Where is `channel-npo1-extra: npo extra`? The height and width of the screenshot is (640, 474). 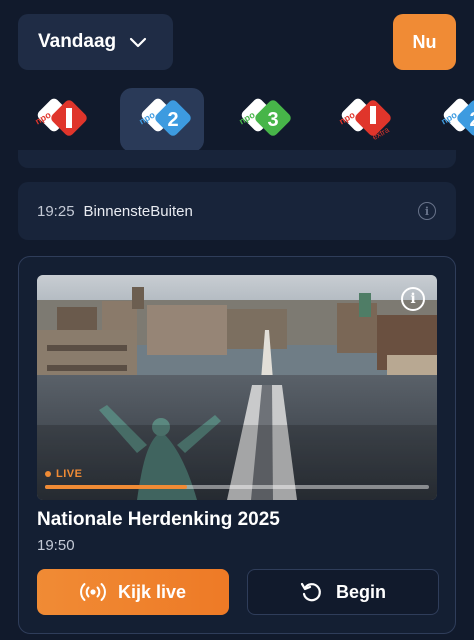
channel-npo1-extra: npo extra is located at coordinates (362, 120).